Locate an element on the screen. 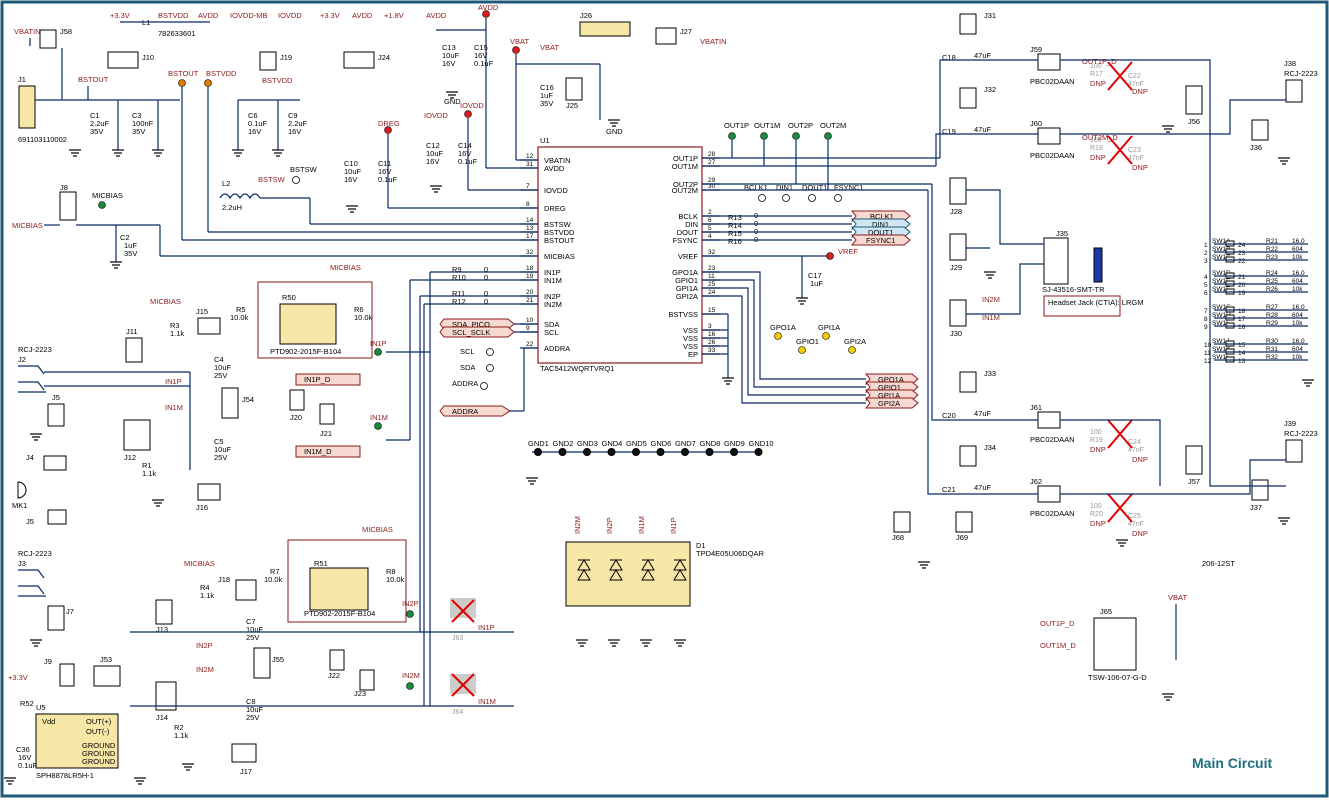 This screenshot has height=803, width=1329. j7-header is located at coordinates (56, 618).